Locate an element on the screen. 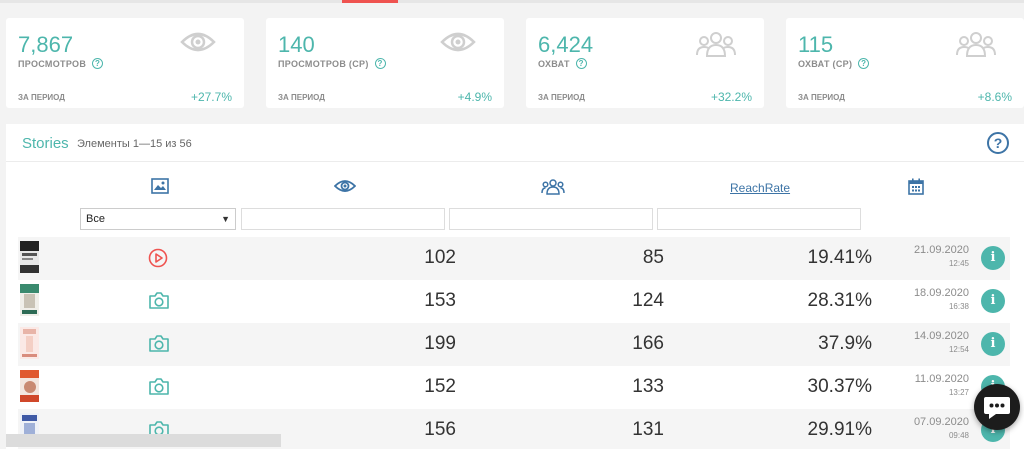  table-row: 153 124 28.31% 18.09.2020 16:38 i is located at coordinates (514, 301).